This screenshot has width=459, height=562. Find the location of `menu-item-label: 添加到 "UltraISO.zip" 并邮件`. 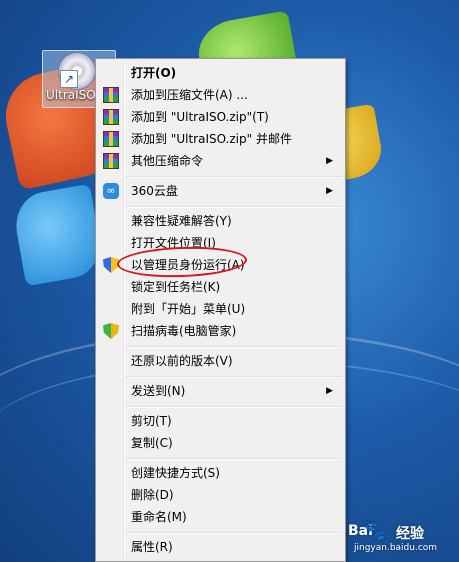

menu-item-label: 添加到 "UltraISO.zip" 并邮件 is located at coordinates (211, 139).